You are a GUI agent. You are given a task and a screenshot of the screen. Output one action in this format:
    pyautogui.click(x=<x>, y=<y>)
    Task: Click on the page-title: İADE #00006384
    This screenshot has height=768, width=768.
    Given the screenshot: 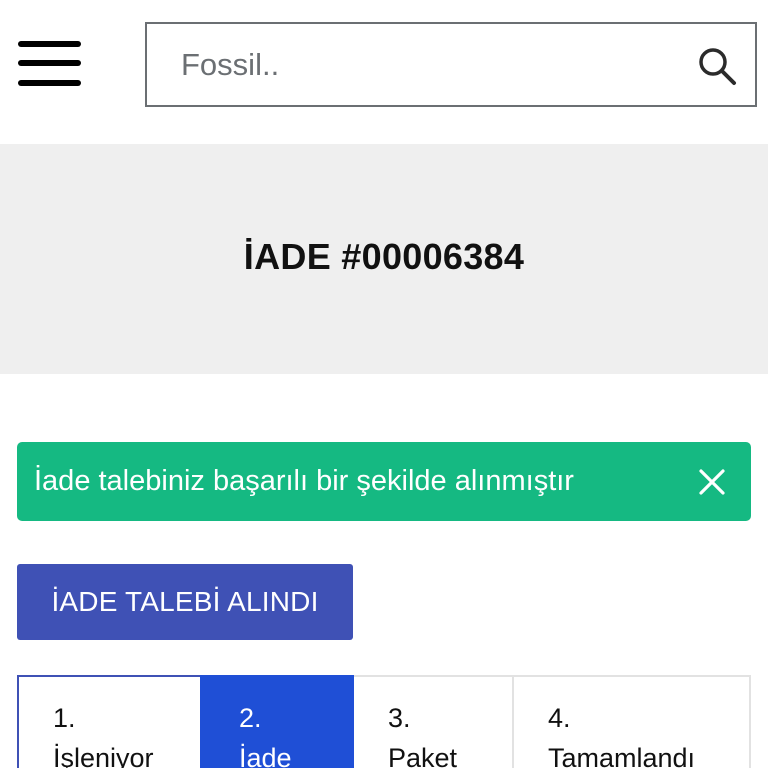 What is the action you would take?
    pyautogui.click(x=384, y=256)
    